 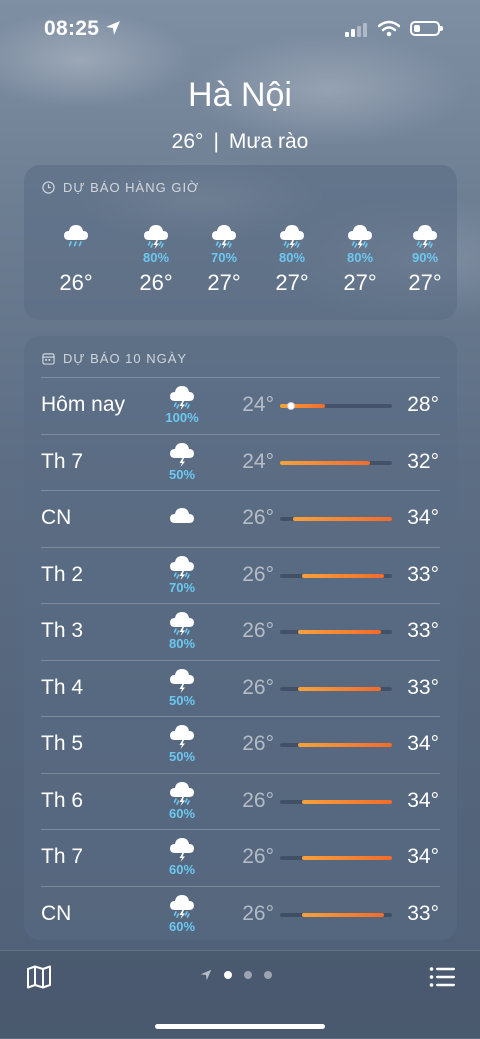 I want to click on page-indicator, so click(x=236, y=975).